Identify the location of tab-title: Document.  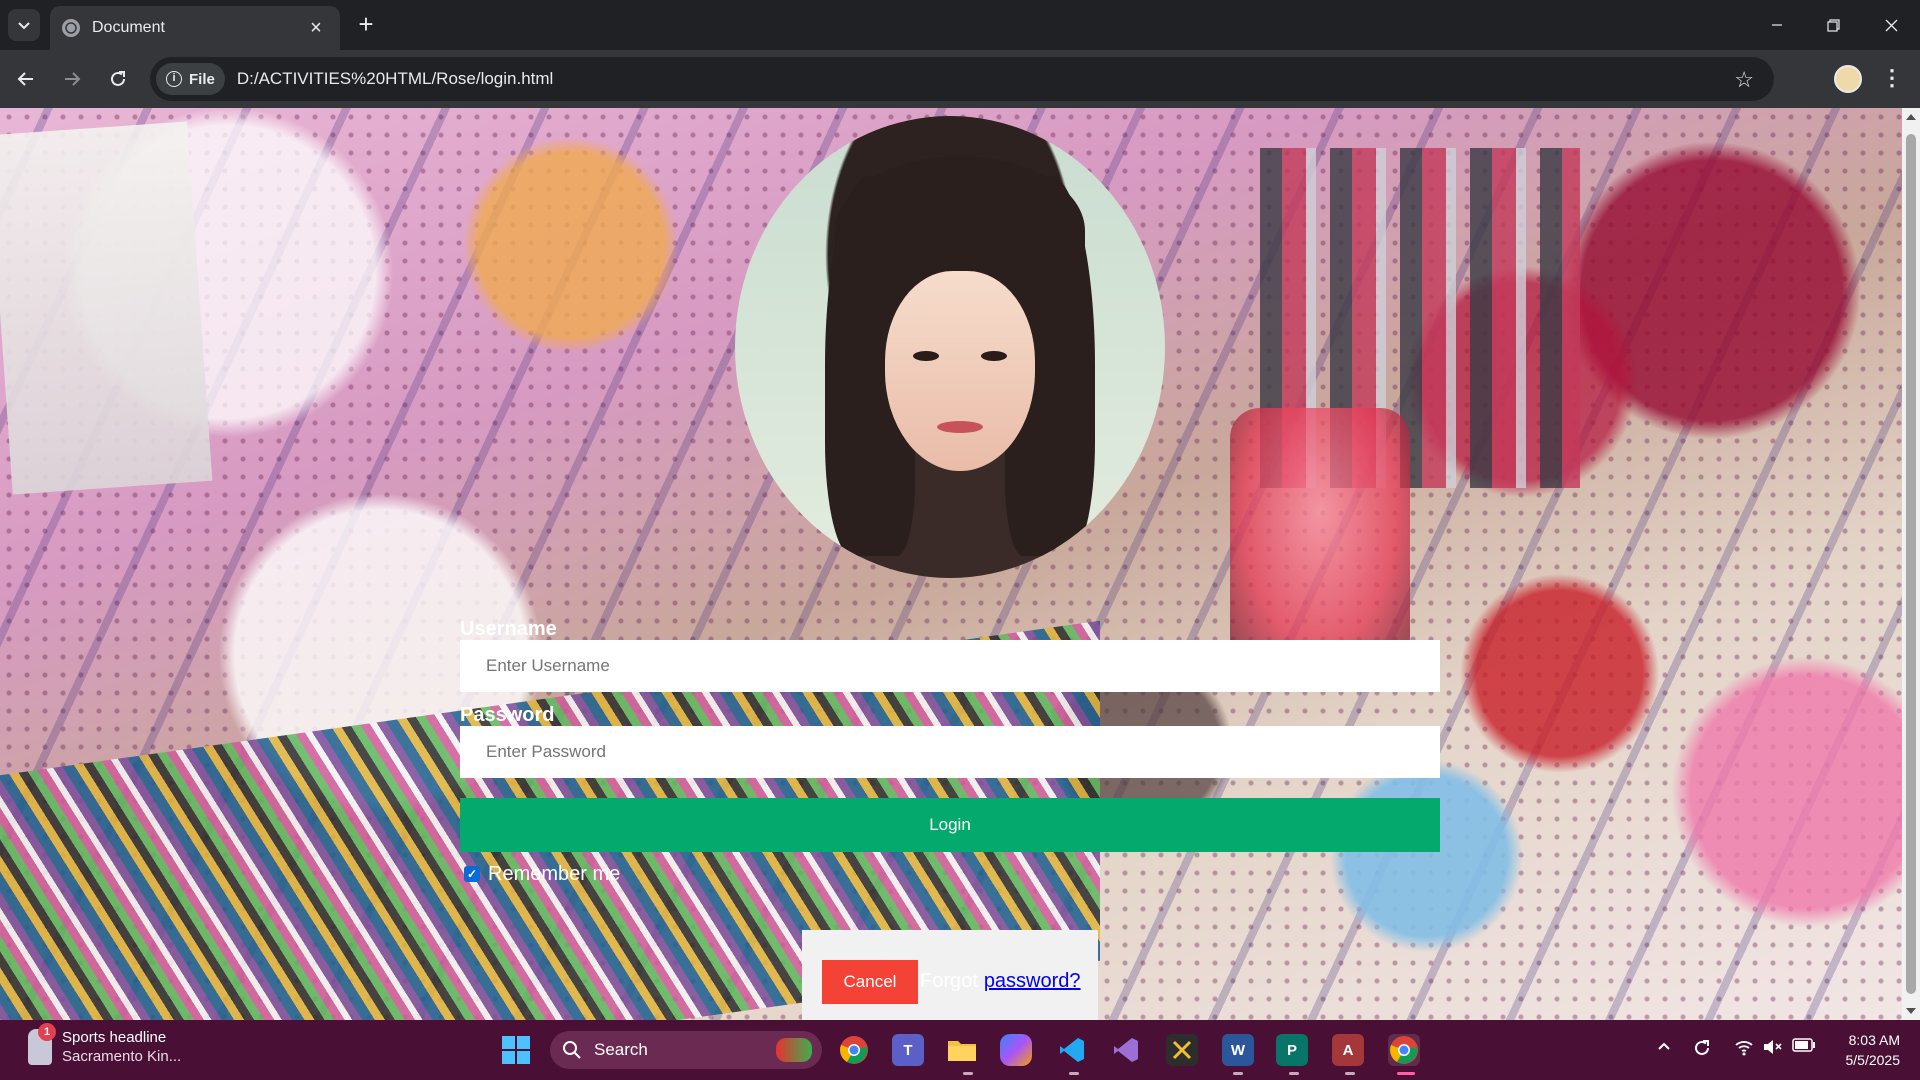
(128, 27).